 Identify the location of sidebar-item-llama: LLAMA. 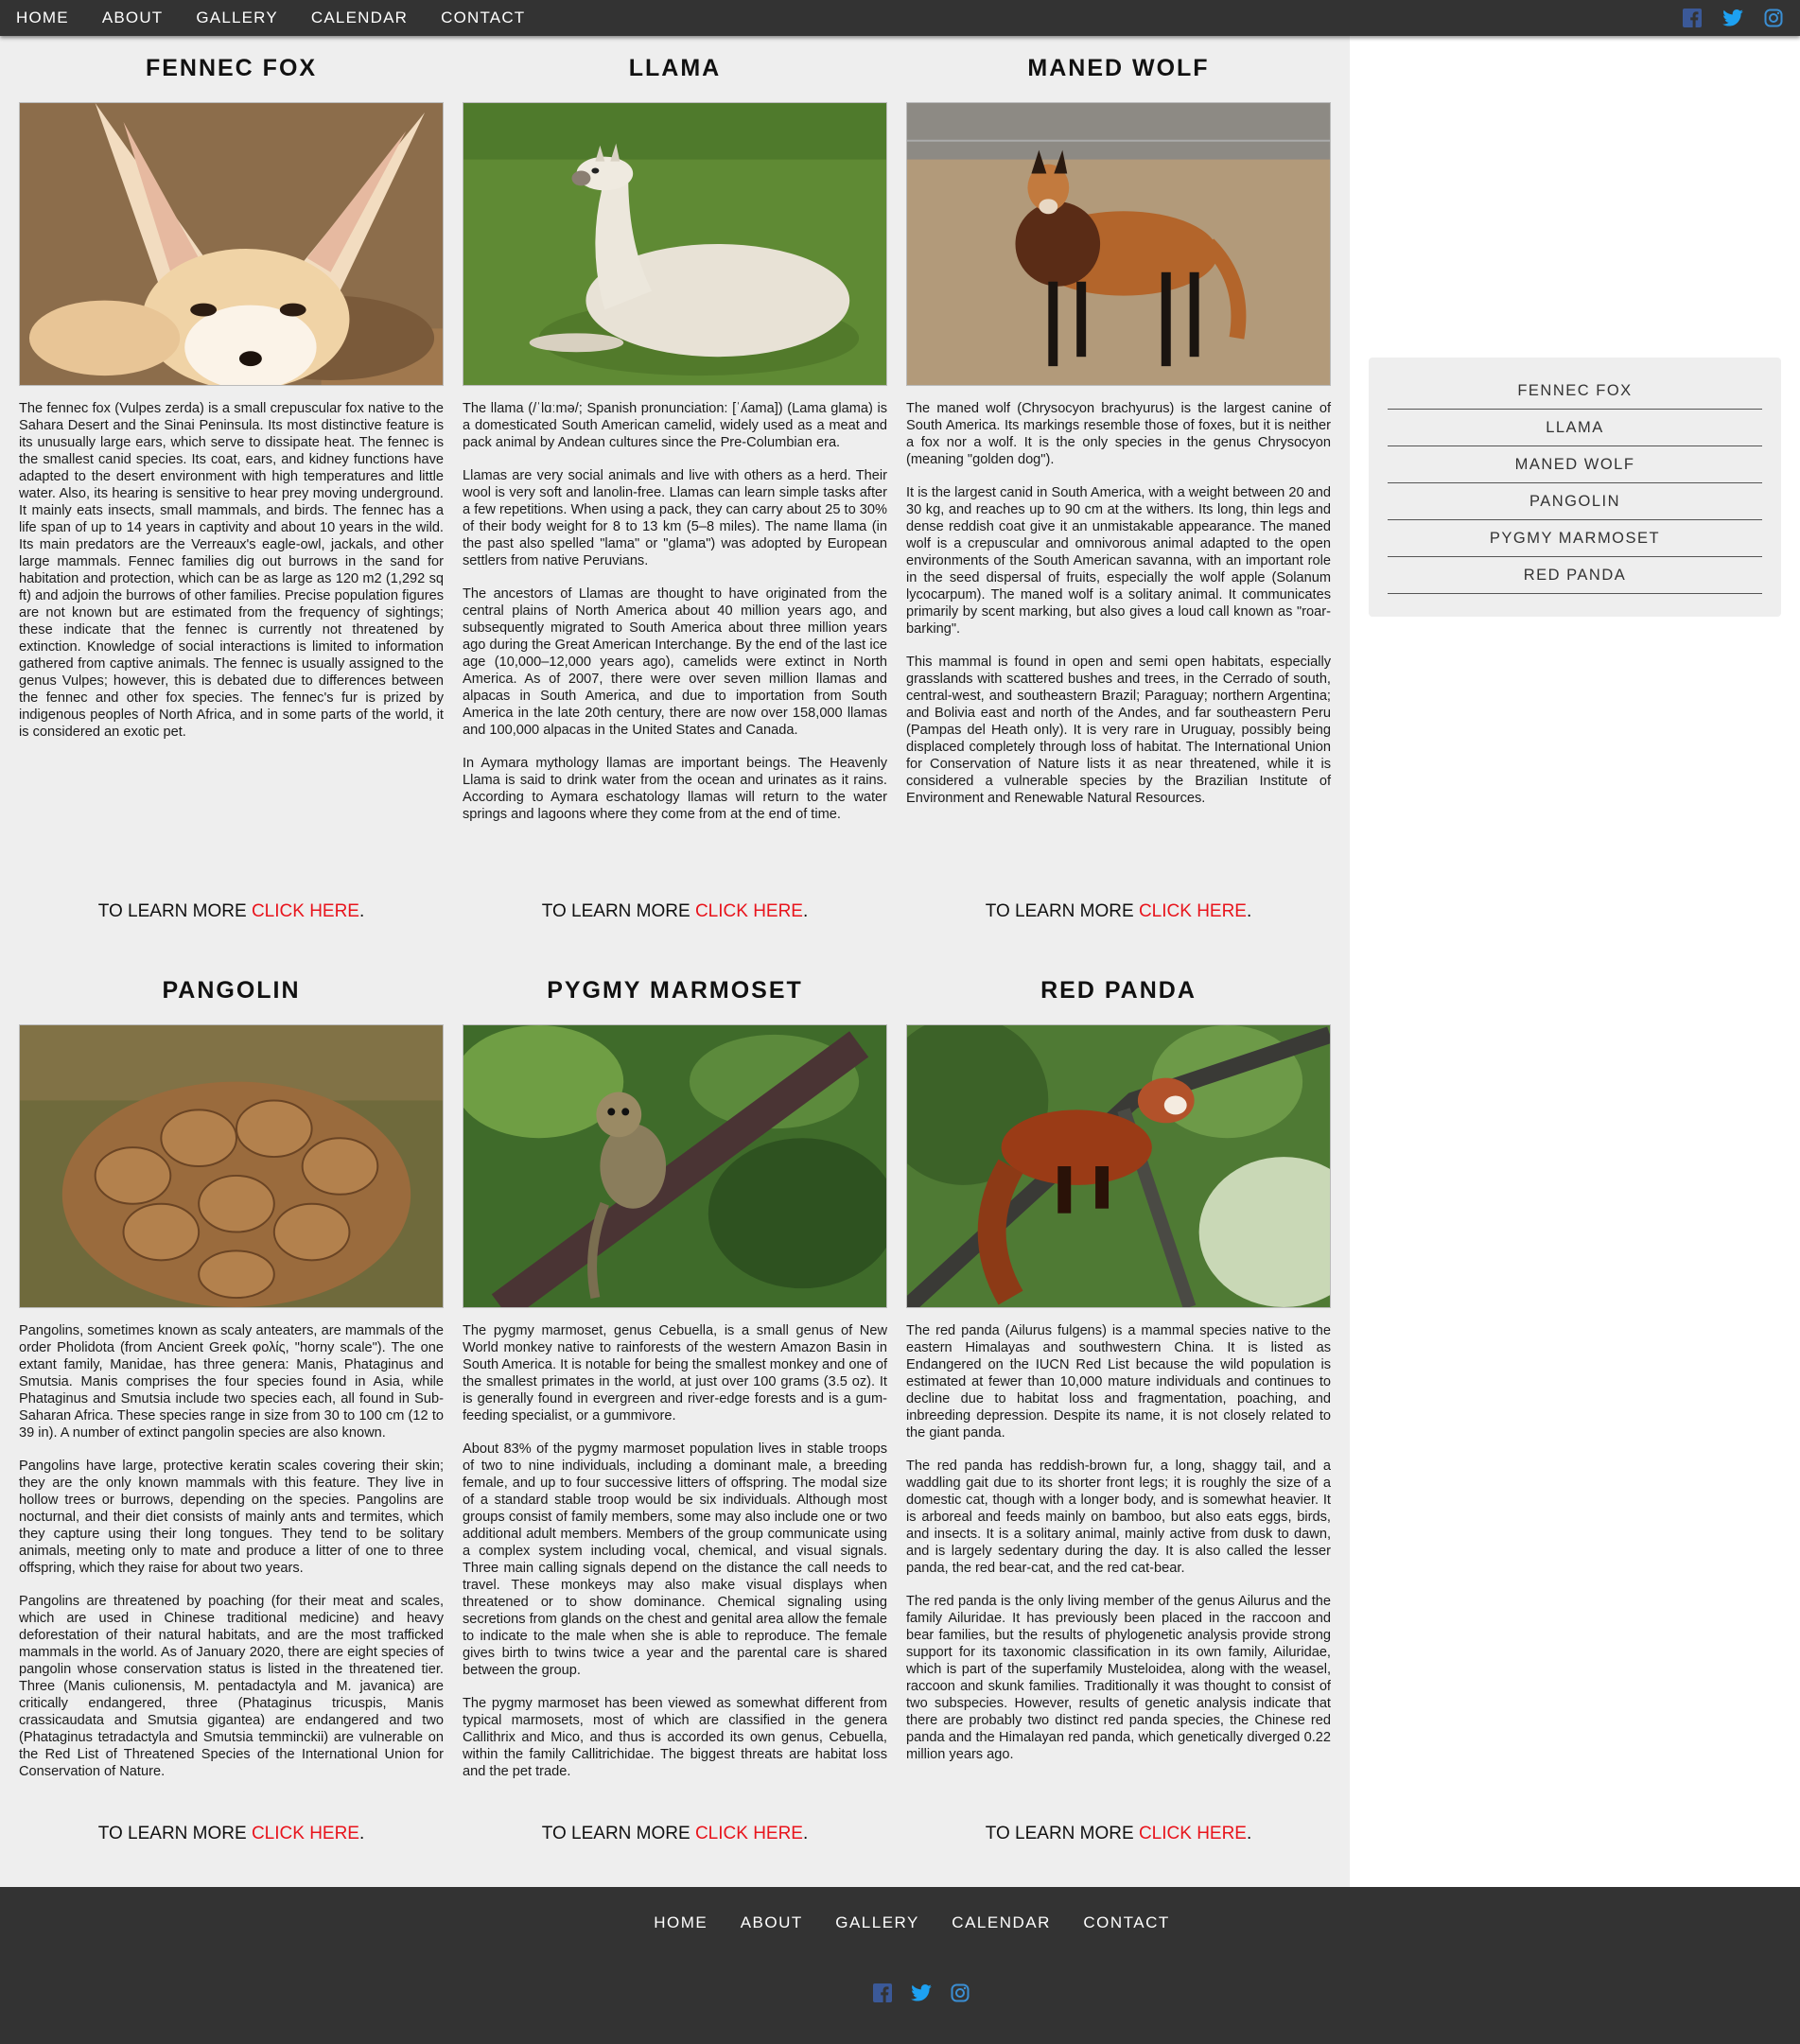
(1575, 428).